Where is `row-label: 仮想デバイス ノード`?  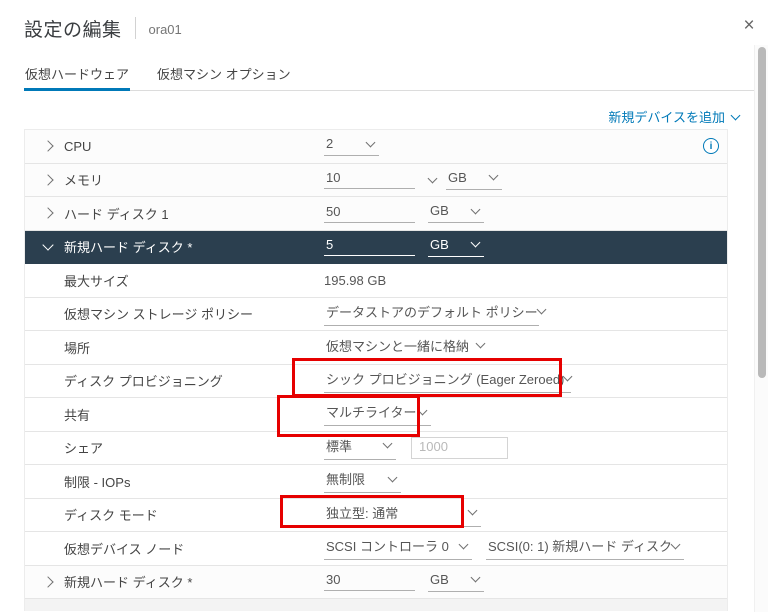
row-label: 仮想デバイス ノード is located at coordinates (124, 549).